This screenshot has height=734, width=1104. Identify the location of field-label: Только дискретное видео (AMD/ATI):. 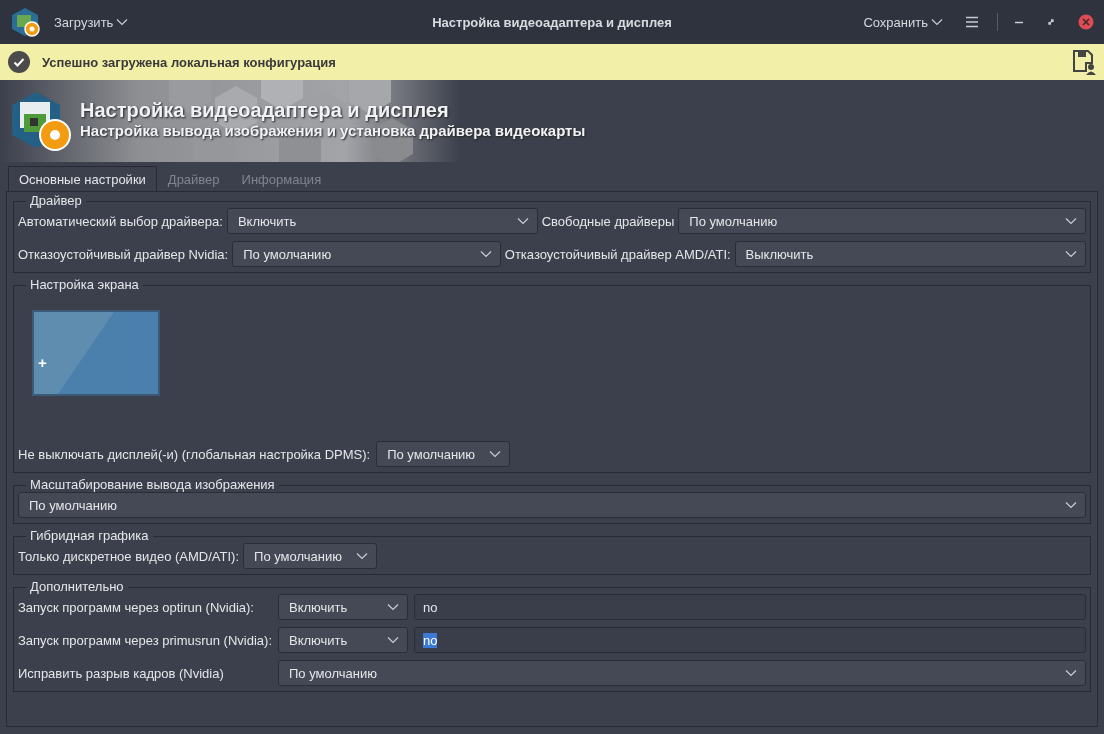
(129, 556).